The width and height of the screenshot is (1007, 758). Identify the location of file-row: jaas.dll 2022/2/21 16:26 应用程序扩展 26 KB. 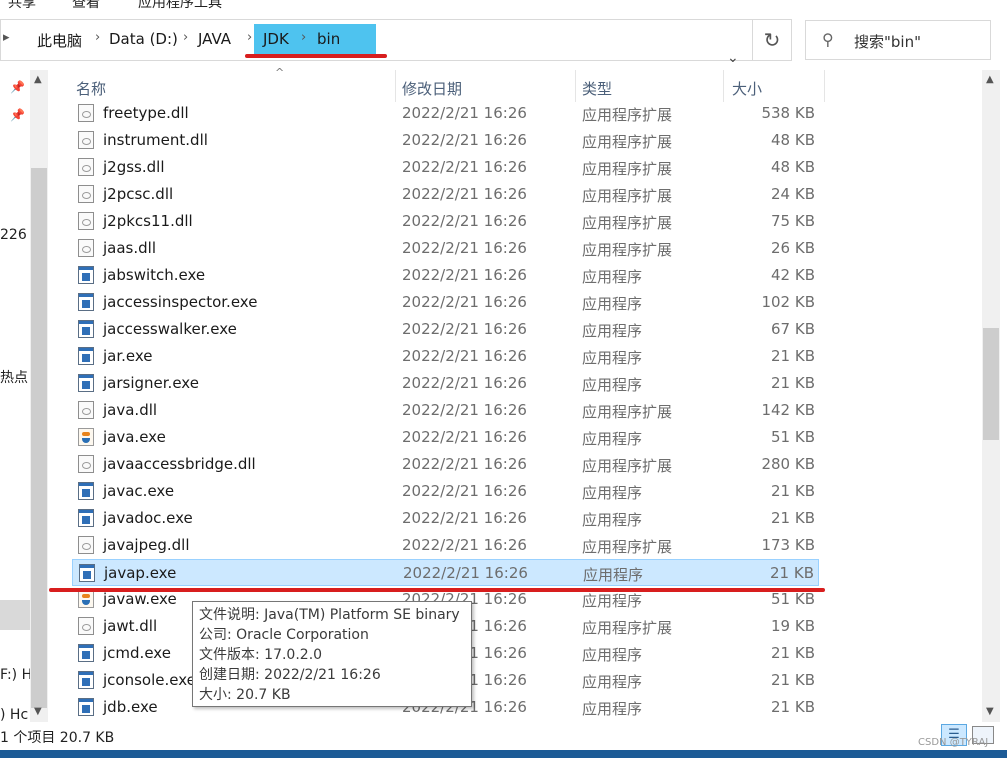
(445, 248).